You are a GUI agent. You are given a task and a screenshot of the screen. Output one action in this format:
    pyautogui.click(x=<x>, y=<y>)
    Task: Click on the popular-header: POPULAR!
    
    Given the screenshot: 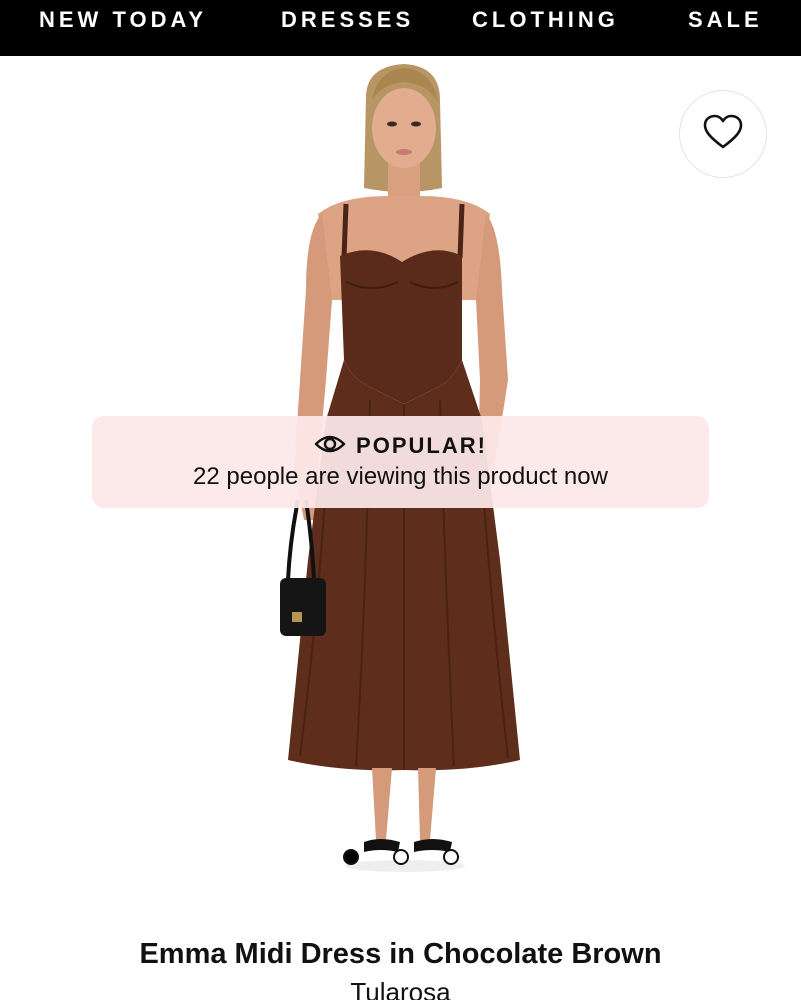 What is the action you would take?
    pyautogui.click(x=400, y=446)
    